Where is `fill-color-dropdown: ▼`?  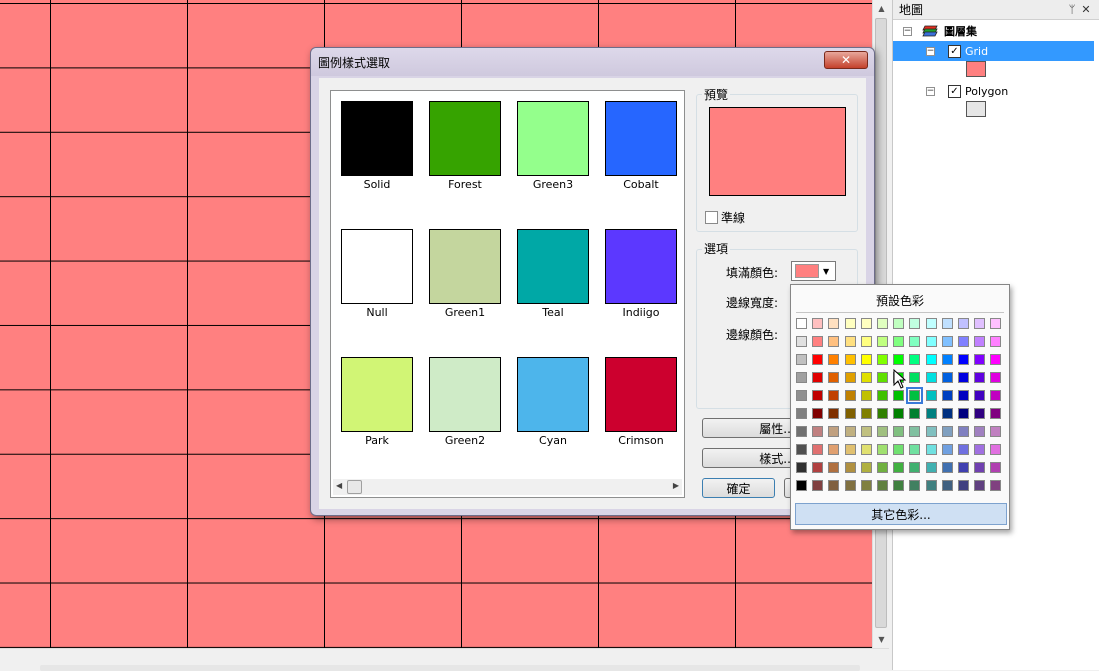
fill-color-dropdown: ▼ is located at coordinates (813, 271).